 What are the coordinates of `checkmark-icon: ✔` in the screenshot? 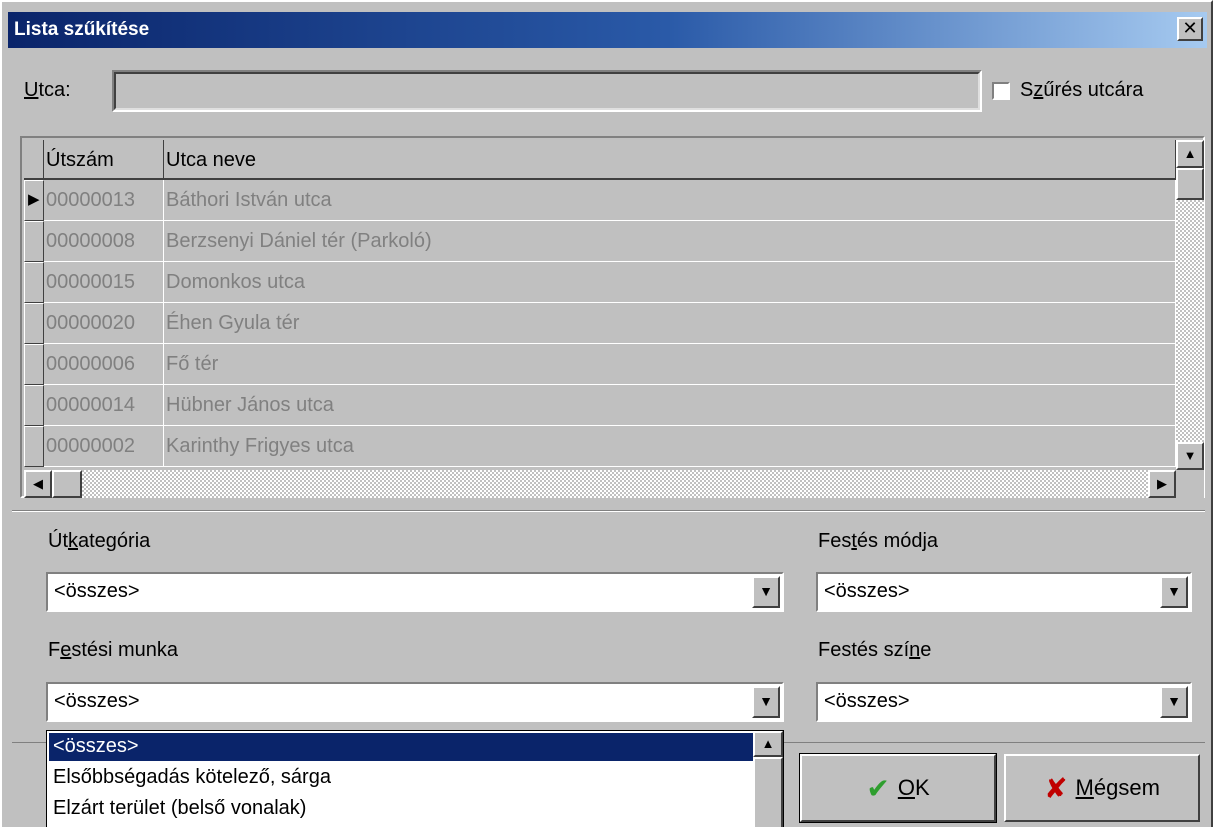 It's located at (878, 788).